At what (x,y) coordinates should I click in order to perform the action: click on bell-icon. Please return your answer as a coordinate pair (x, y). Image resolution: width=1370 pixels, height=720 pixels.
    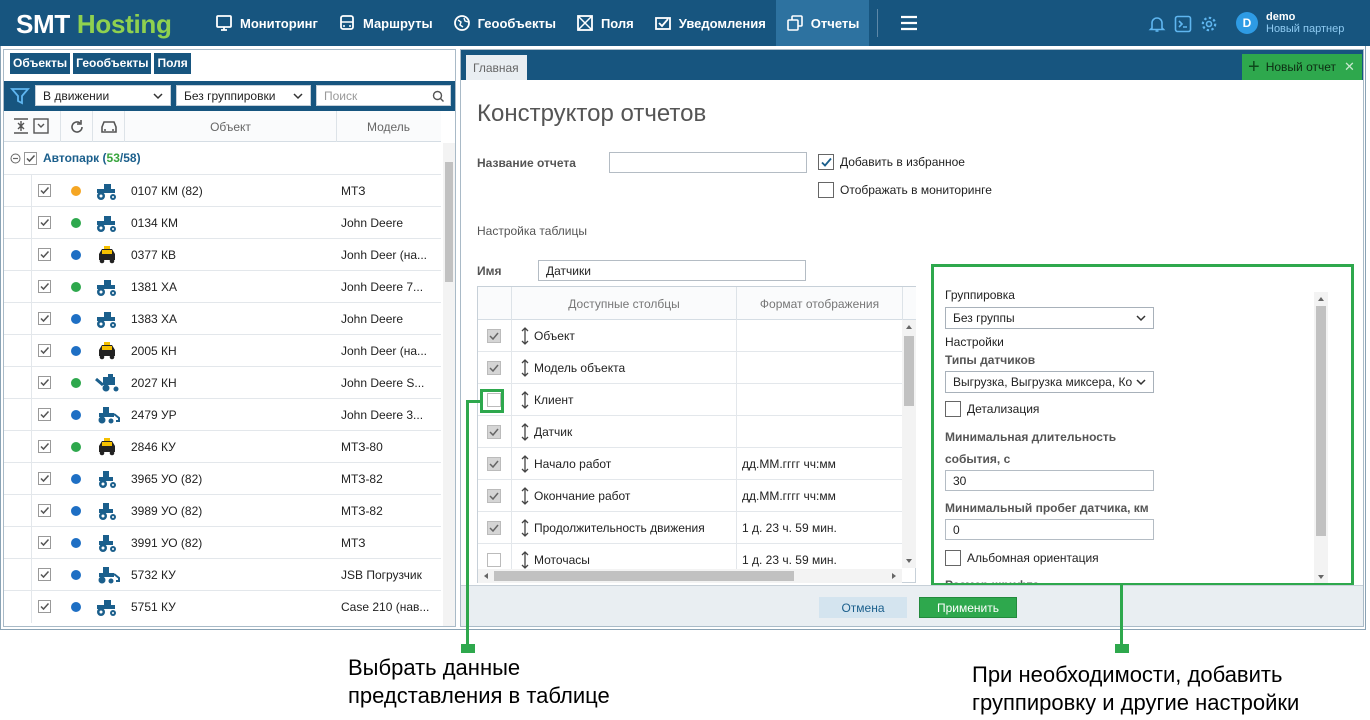
    Looking at the image, I should click on (1157, 24).